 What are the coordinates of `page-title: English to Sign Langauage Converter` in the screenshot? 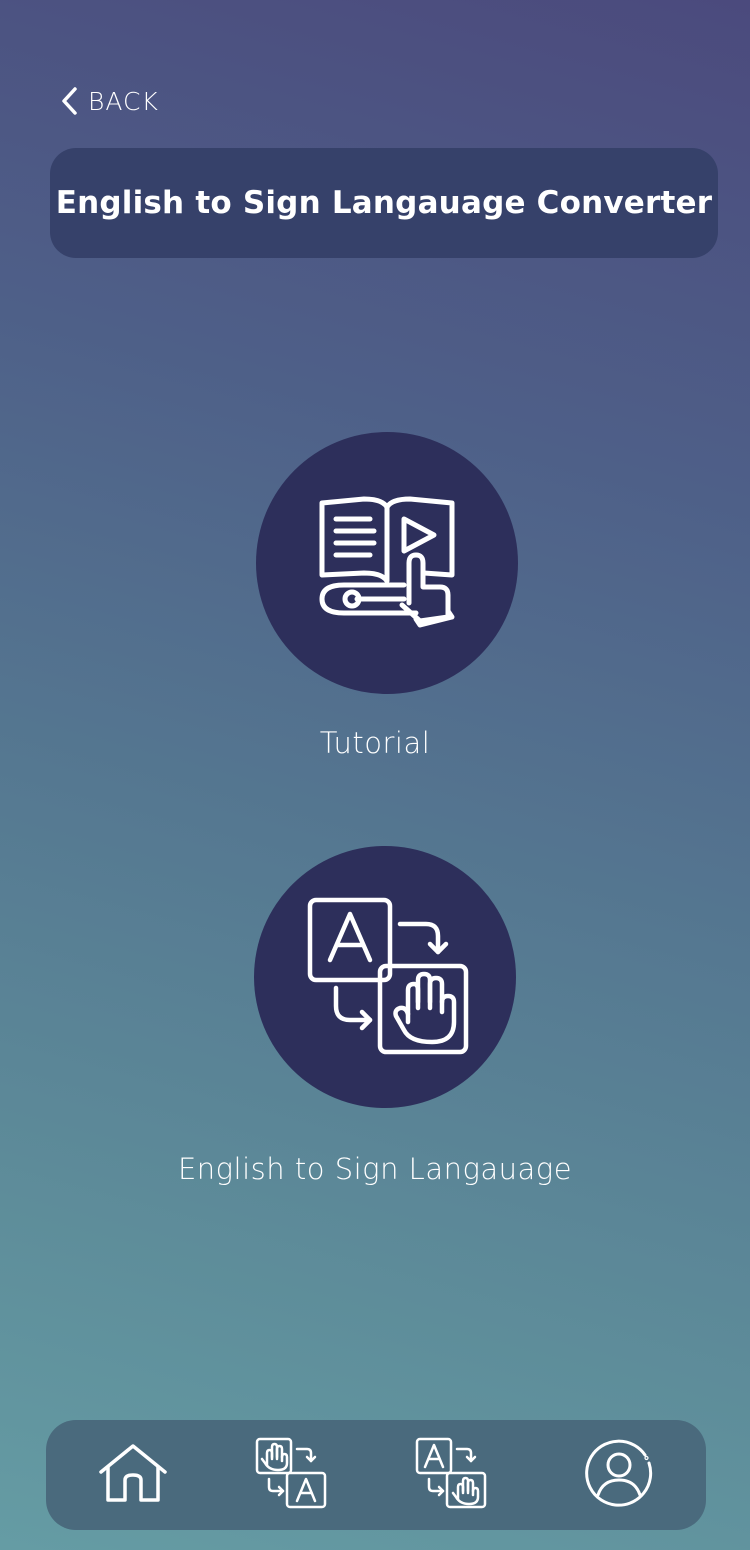 It's located at (384, 203).